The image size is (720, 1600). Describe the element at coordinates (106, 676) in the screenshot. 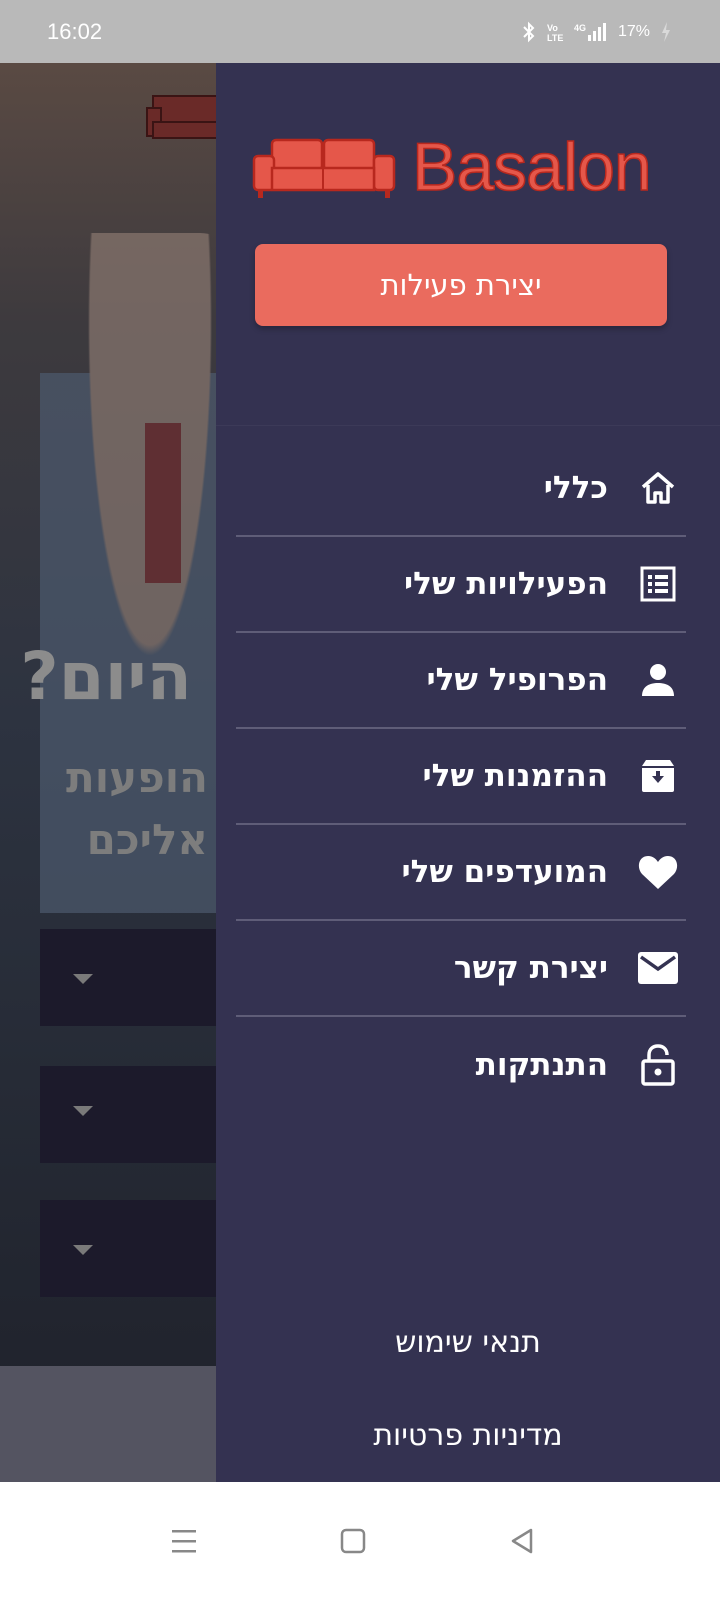

I see `hero-heading: היום?` at that location.